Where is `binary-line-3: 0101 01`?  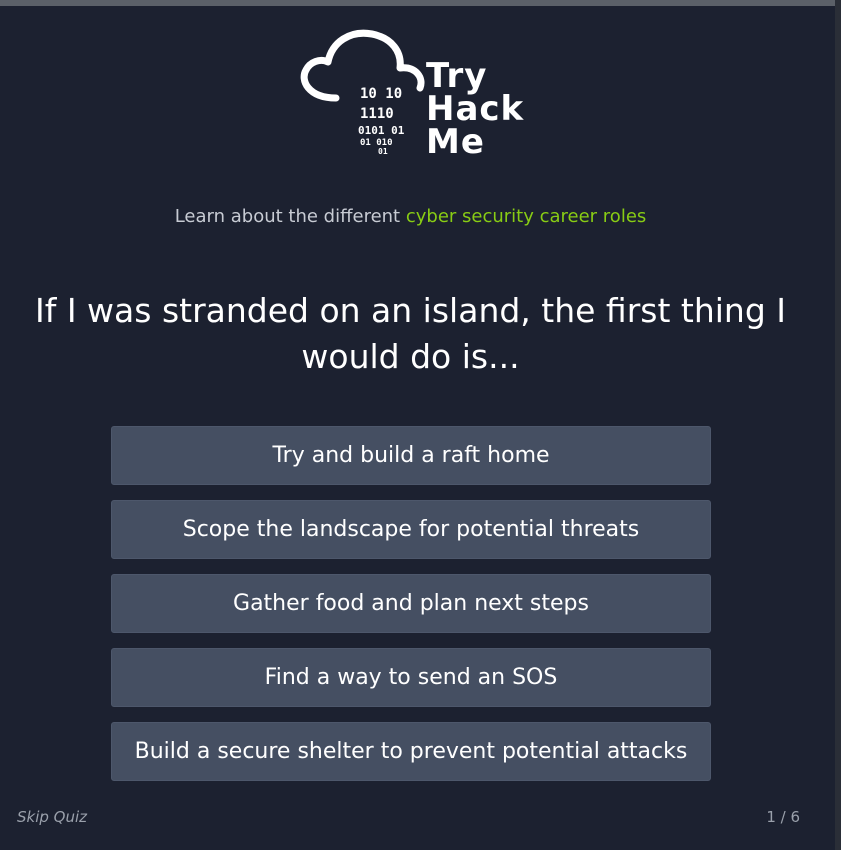 binary-line-3: 0101 01 is located at coordinates (381, 130).